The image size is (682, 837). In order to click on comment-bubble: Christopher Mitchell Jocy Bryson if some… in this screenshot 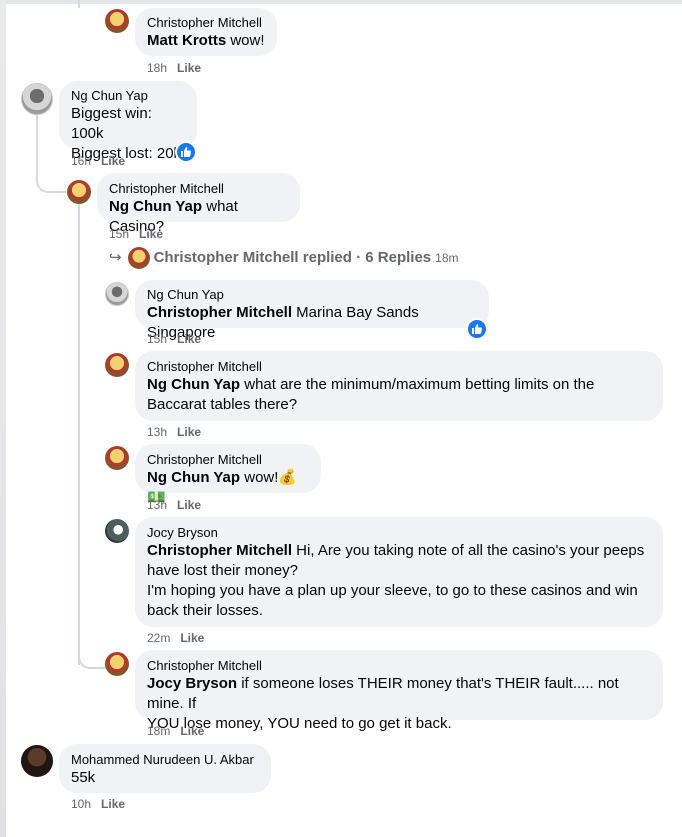, I will do `click(399, 691)`.